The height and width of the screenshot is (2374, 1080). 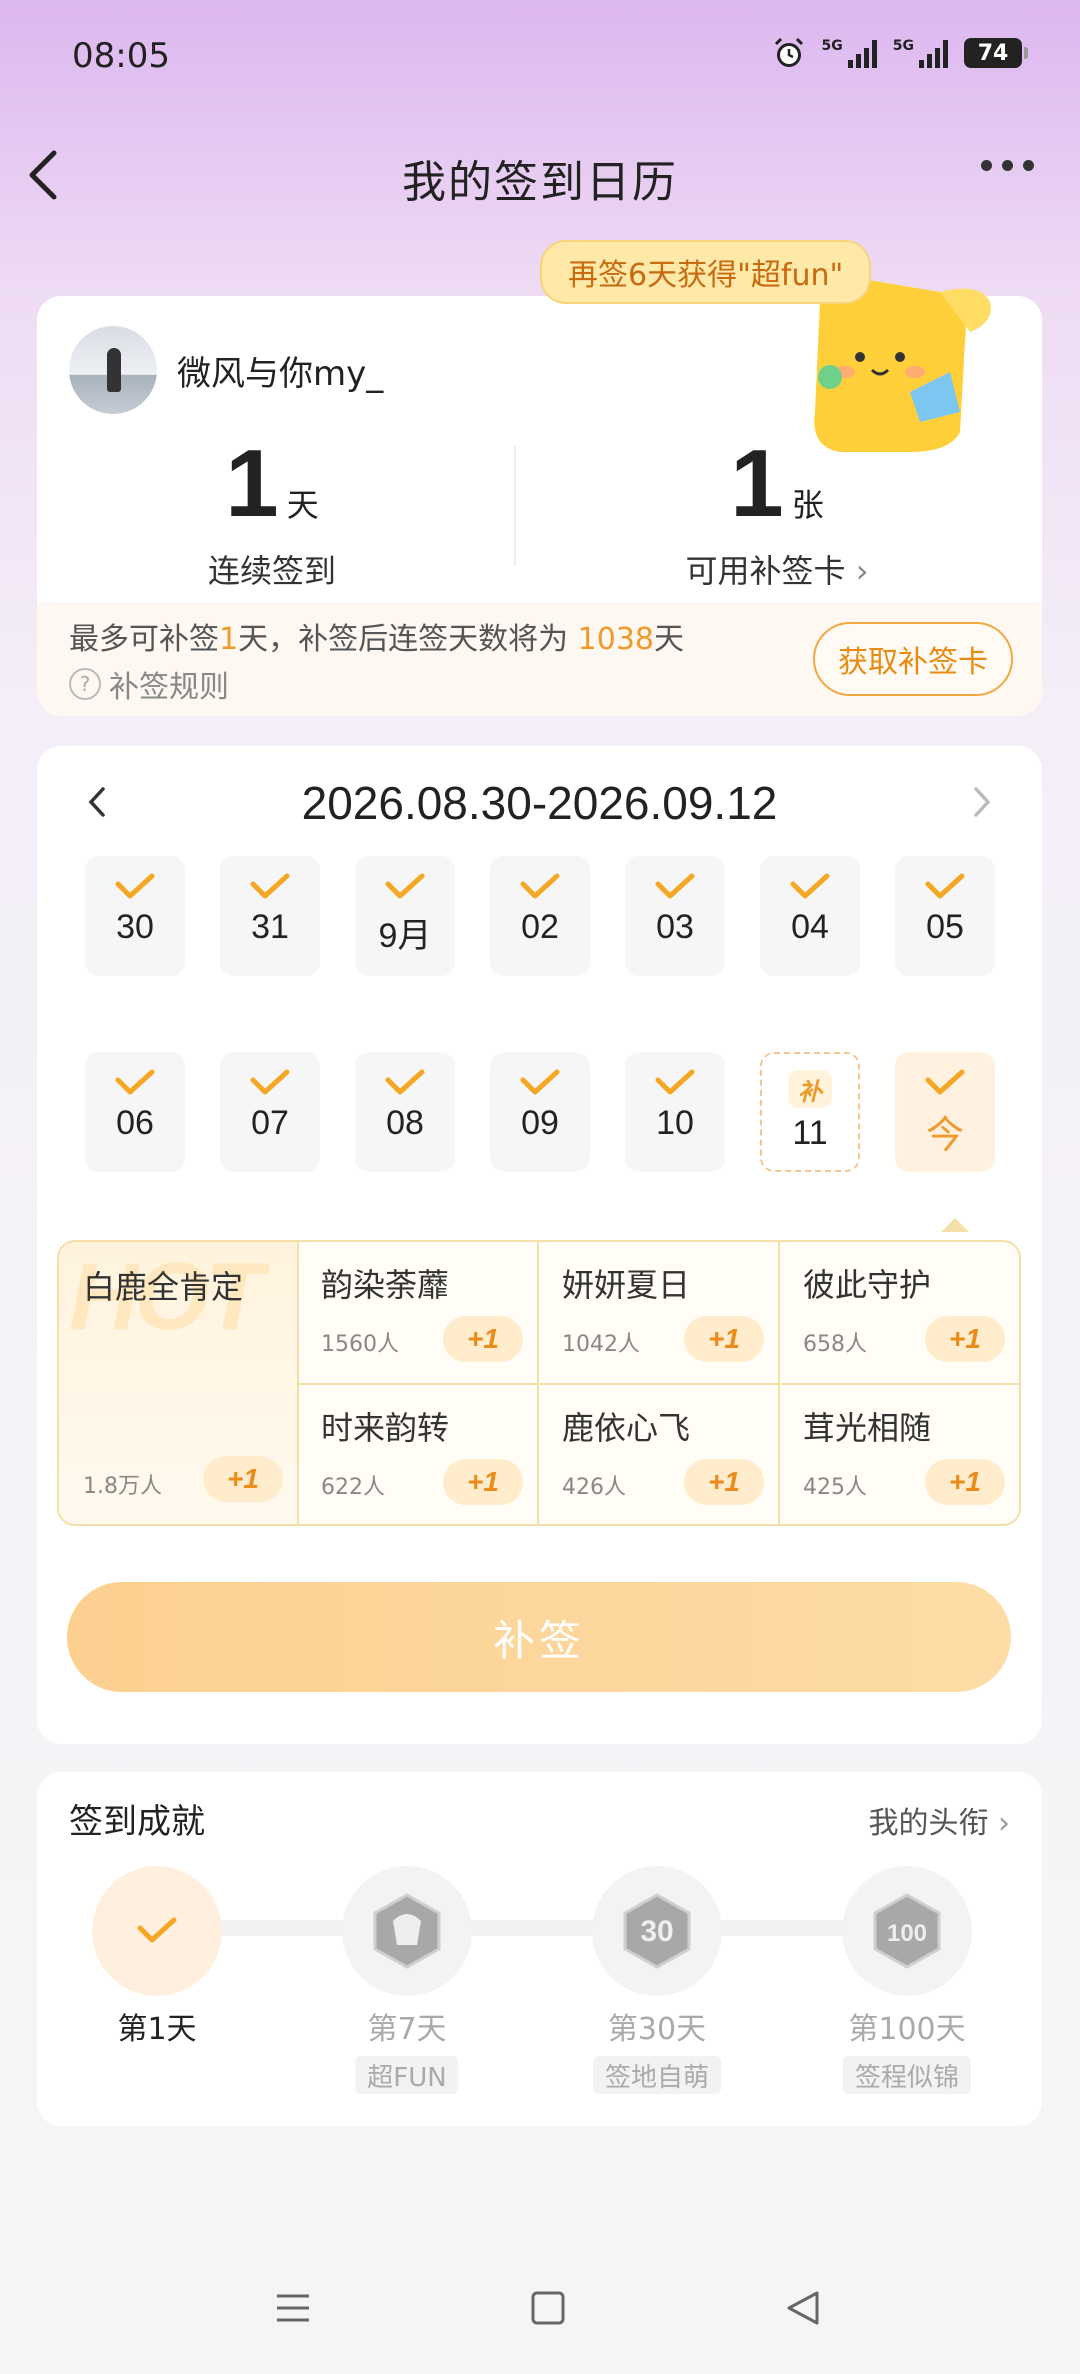 What do you see at coordinates (515, 506) in the screenshot?
I see `stat-divider` at bounding box center [515, 506].